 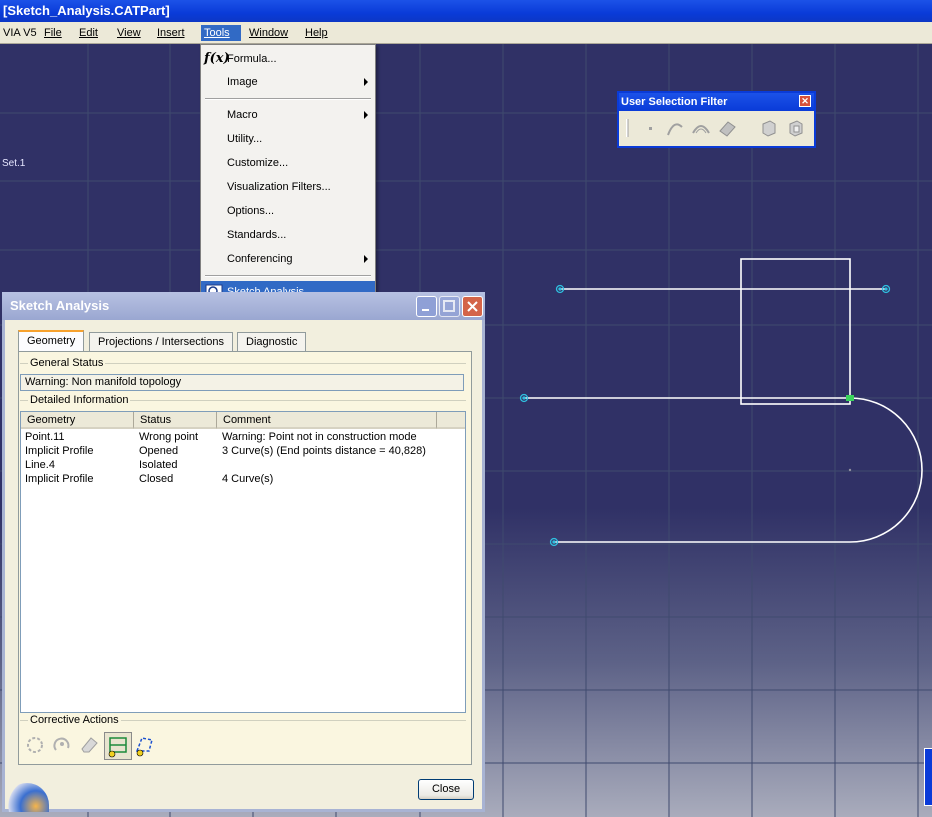 What do you see at coordinates (74, 720) in the screenshot?
I see `corrective-actions-label: Corrective Actions` at bounding box center [74, 720].